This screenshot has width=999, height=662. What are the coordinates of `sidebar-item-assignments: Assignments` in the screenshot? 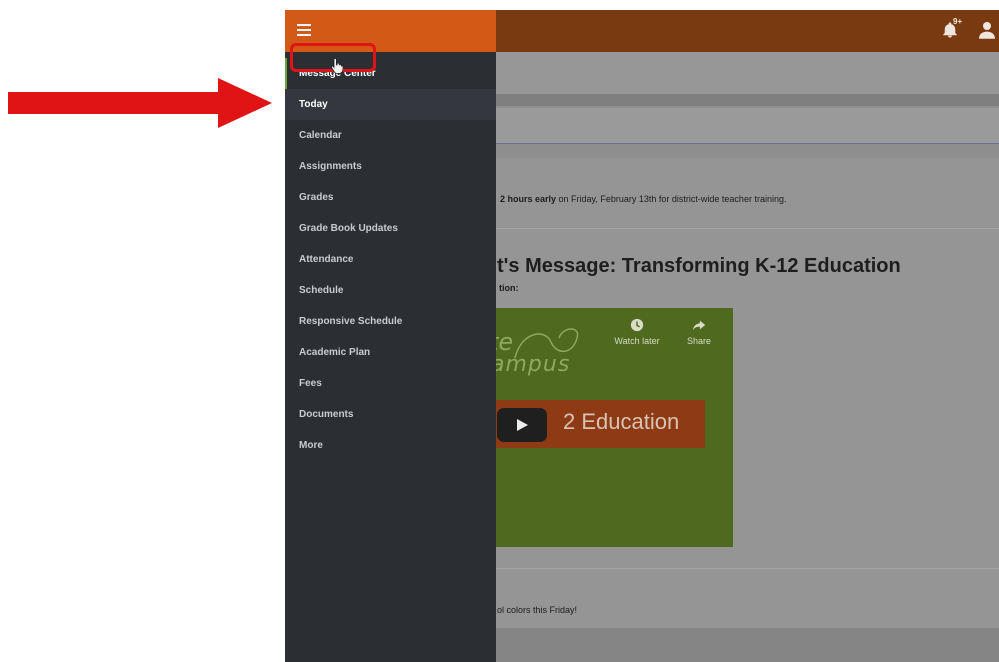 It's located at (390, 166).